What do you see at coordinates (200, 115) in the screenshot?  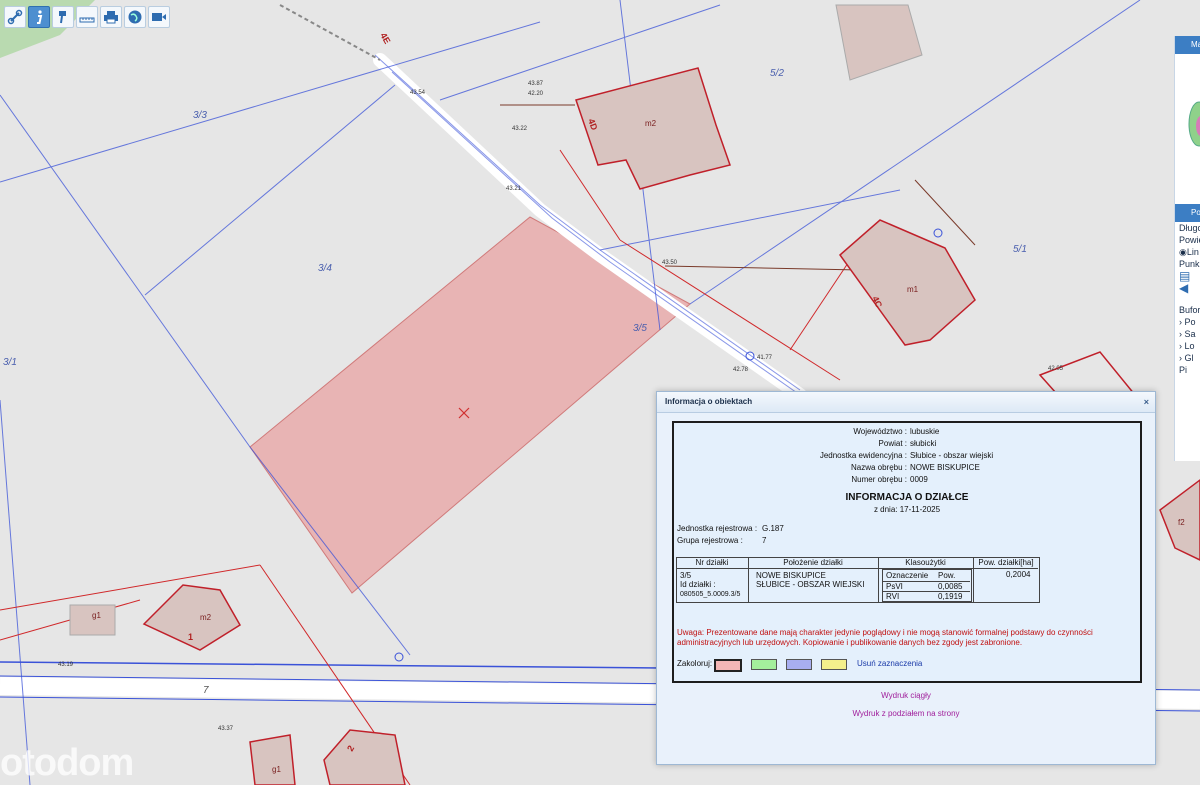 I see `svg-text: 3/3` at bounding box center [200, 115].